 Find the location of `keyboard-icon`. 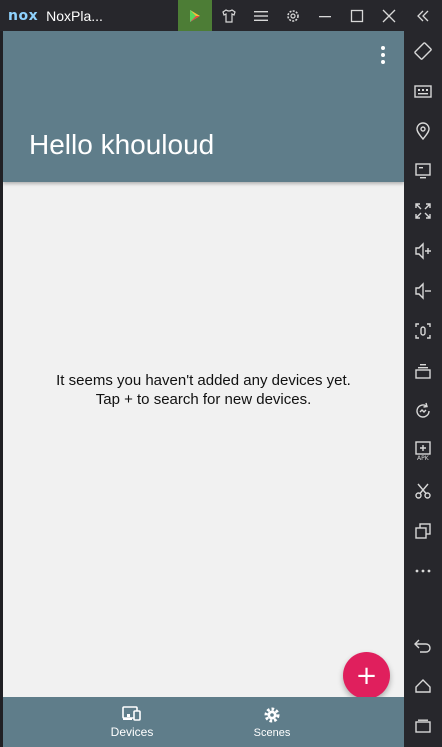

keyboard-icon is located at coordinates (423, 91).